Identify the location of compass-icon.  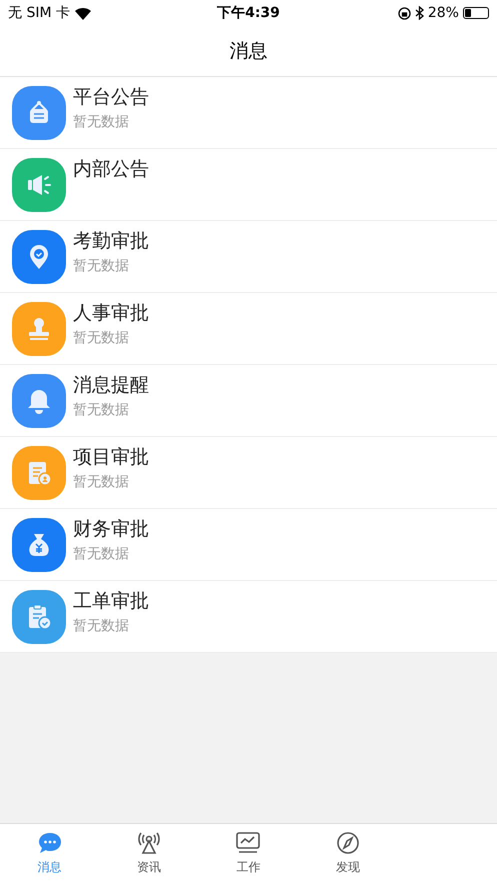
(347, 843).